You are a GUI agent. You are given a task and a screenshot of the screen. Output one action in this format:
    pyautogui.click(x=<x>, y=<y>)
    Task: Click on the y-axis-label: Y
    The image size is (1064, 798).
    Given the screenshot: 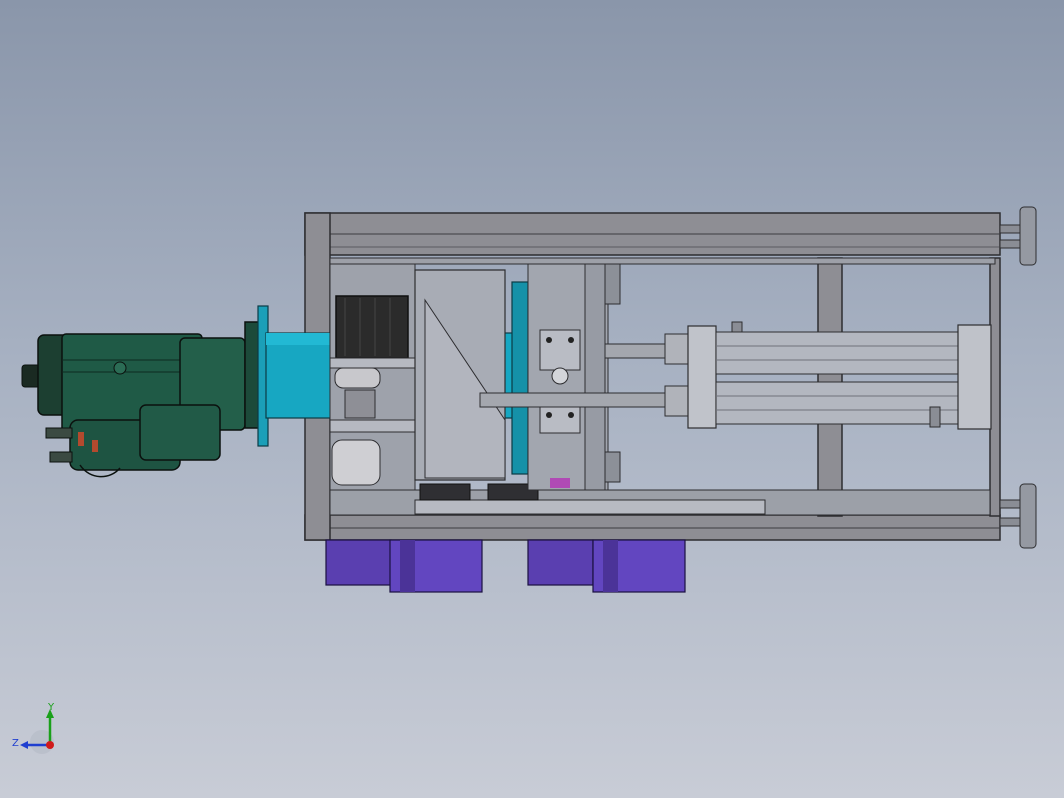 What is the action you would take?
    pyautogui.click(x=51, y=707)
    